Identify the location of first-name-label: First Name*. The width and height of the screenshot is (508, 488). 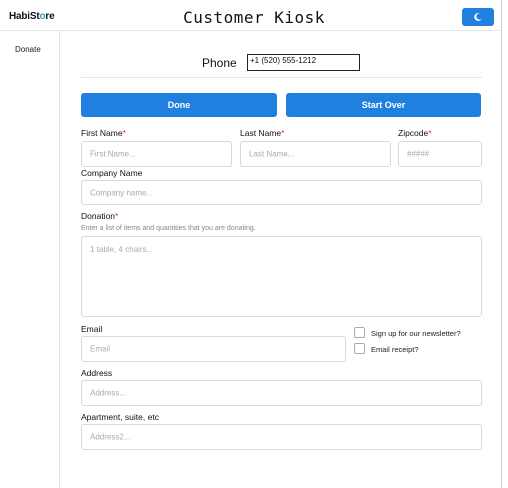
(103, 133).